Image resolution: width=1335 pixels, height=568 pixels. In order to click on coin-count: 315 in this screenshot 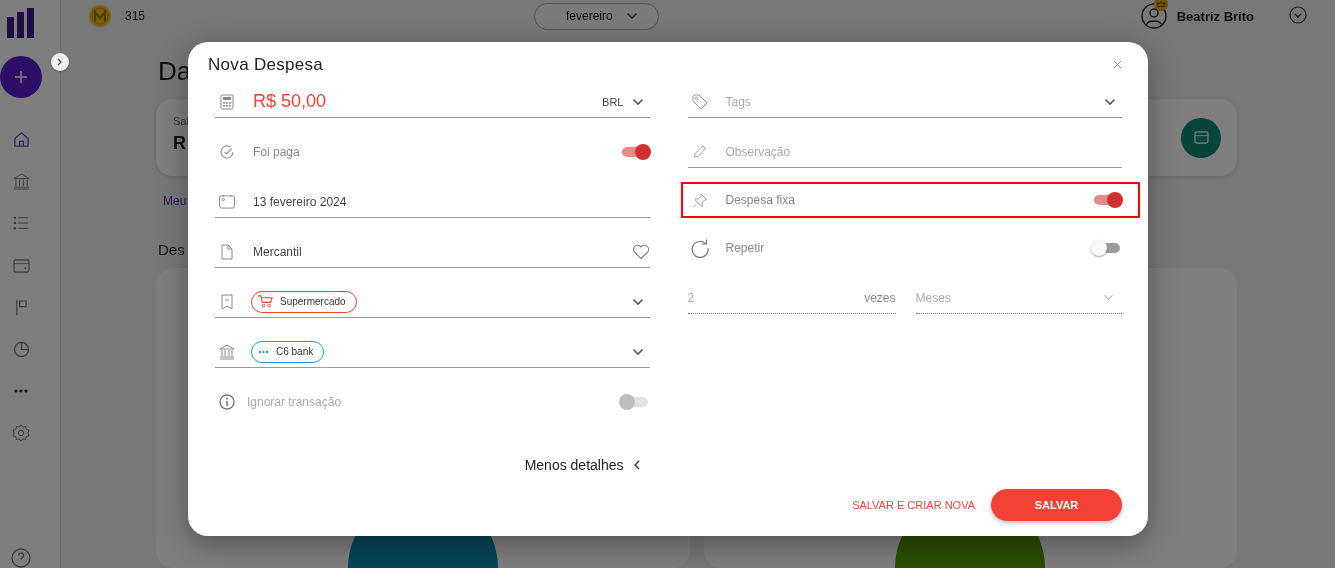, I will do `click(135, 16)`.